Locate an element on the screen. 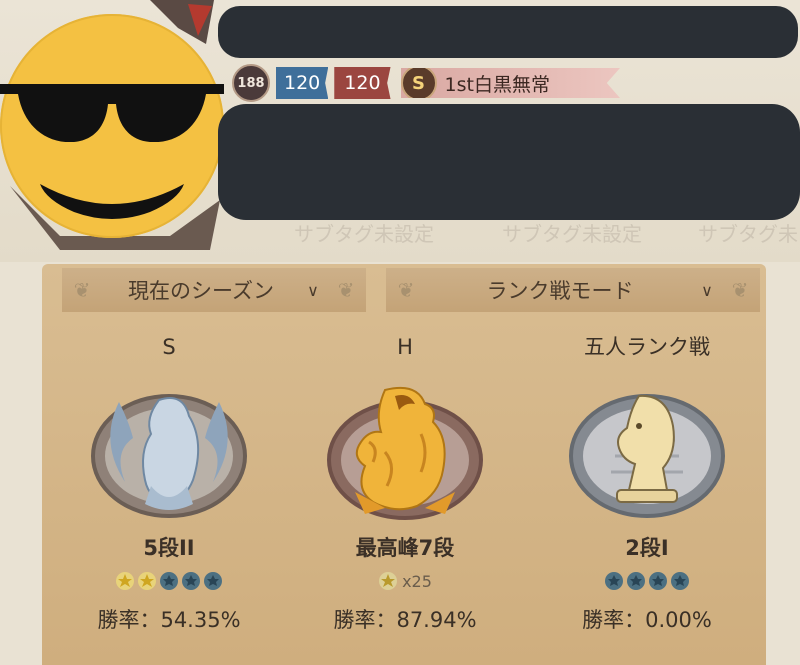 This screenshot has height=665, width=800. mode-dropdown: ❦ ランク戦モード ∨ ❦ is located at coordinates (573, 290).